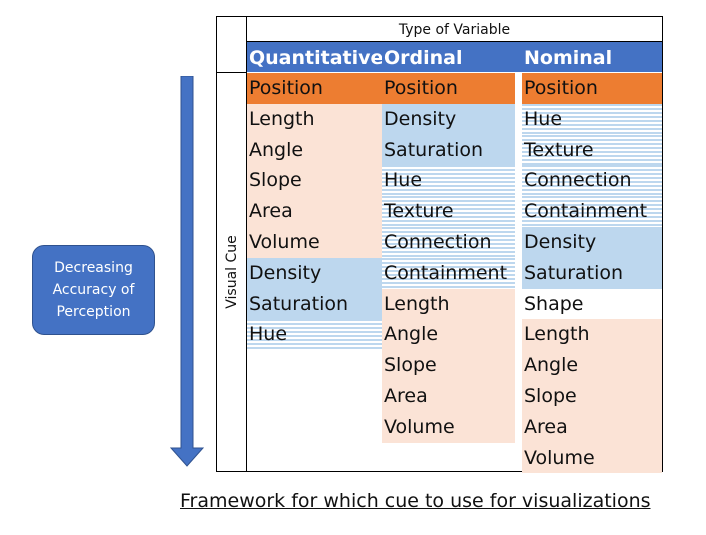  Describe the element at coordinates (448, 211) in the screenshot. I see `cell-ordinal-texture: Texture` at that location.